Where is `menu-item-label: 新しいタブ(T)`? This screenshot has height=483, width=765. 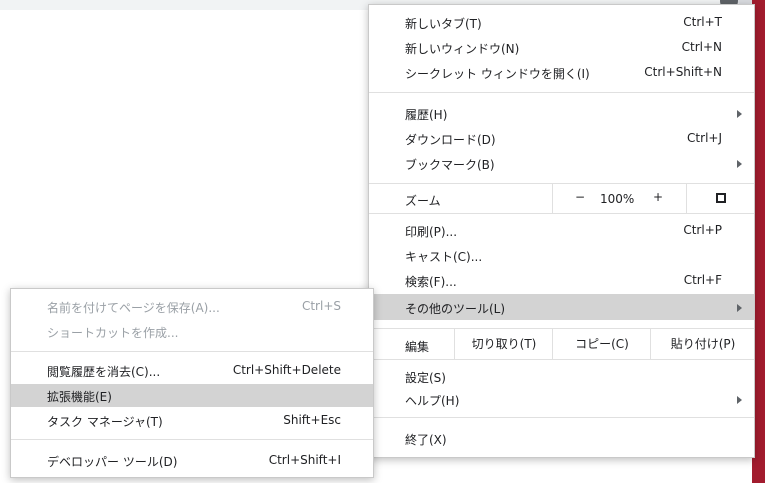
menu-item-label: 新しいタブ(T) is located at coordinates (443, 24).